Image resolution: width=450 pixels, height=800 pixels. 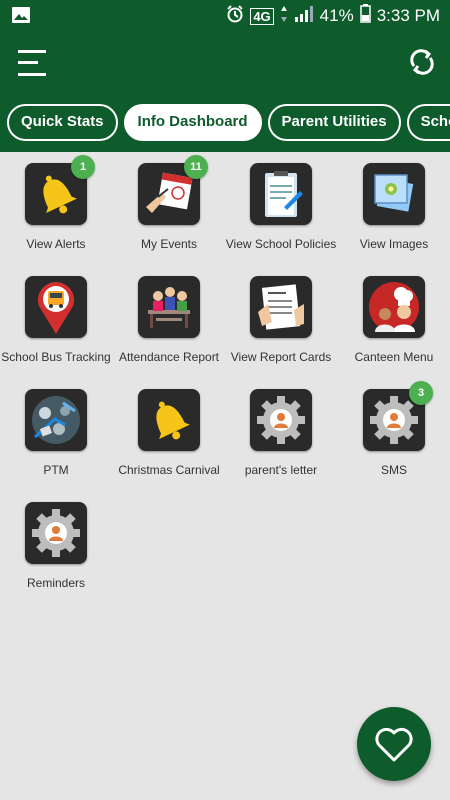 What do you see at coordinates (394, 194) in the screenshot?
I see `images-icon` at bounding box center [394, 194].